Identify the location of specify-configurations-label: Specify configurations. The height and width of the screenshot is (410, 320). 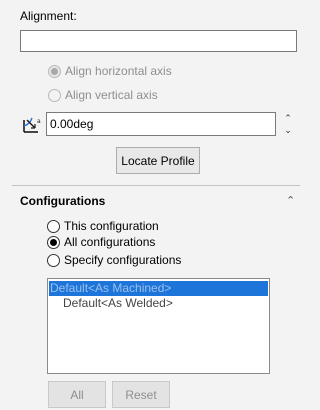
(123, 260).